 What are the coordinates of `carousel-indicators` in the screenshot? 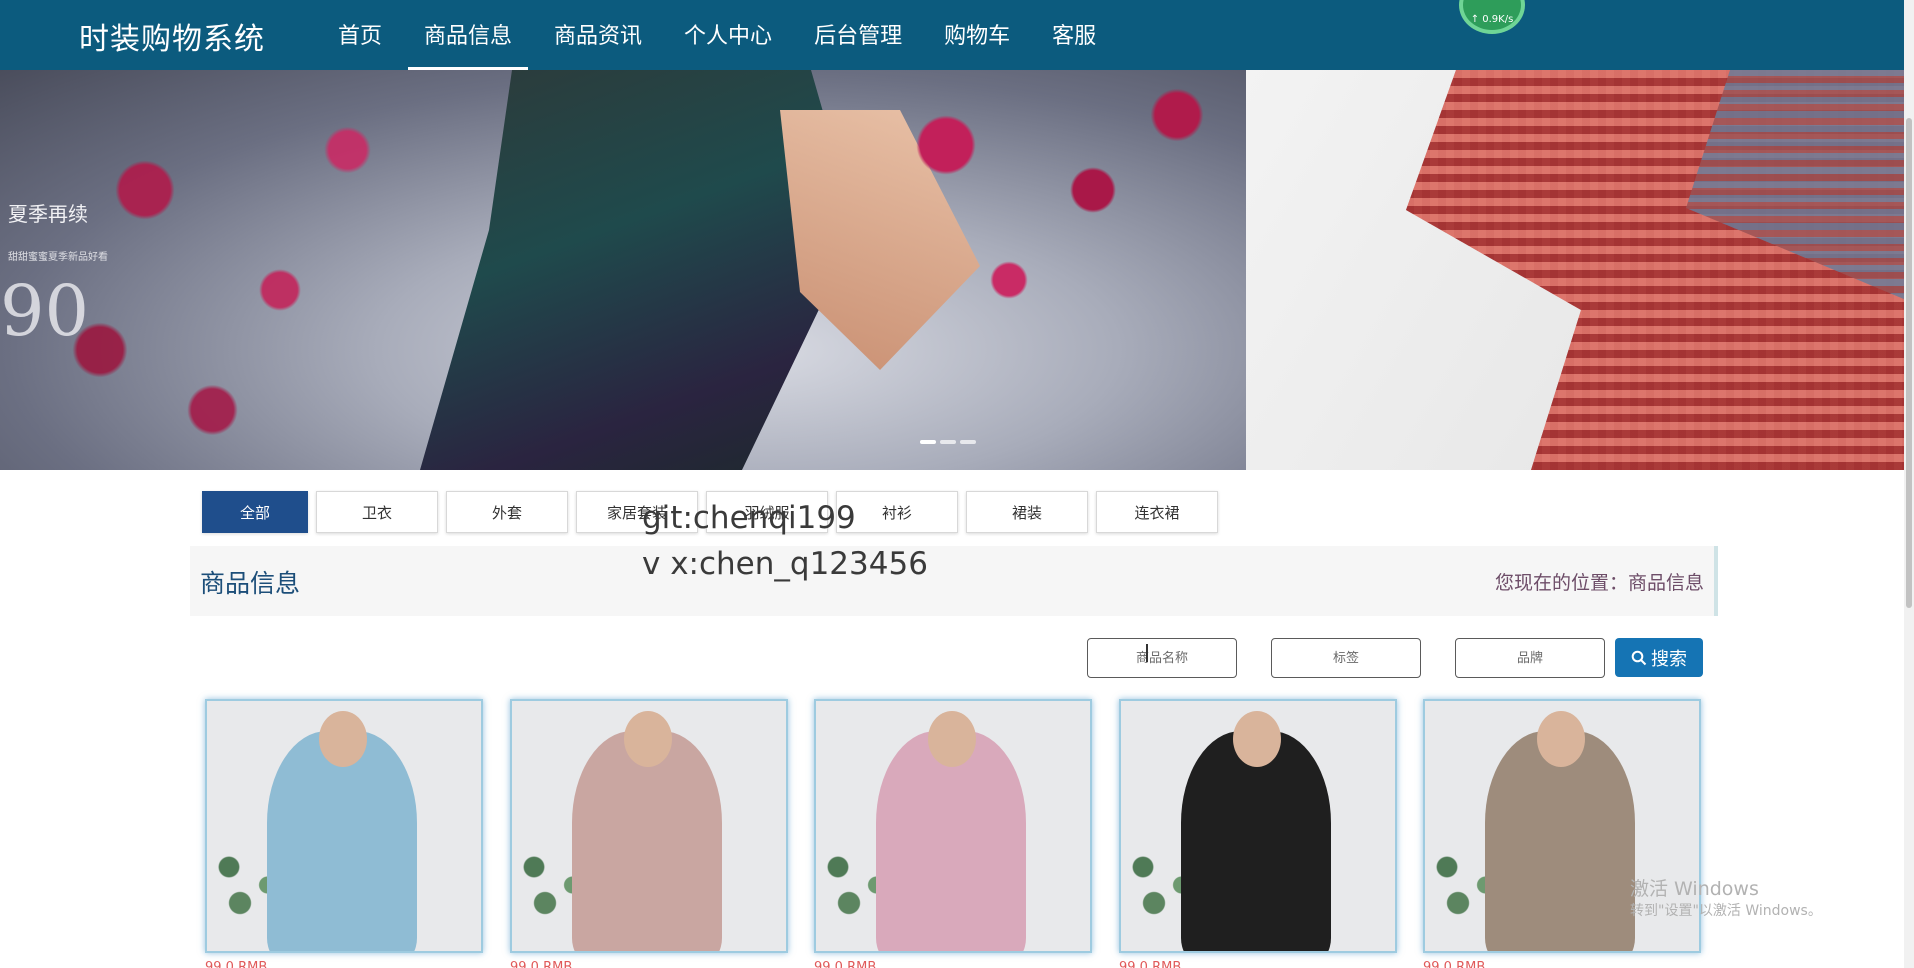 It's located at (948, 442).